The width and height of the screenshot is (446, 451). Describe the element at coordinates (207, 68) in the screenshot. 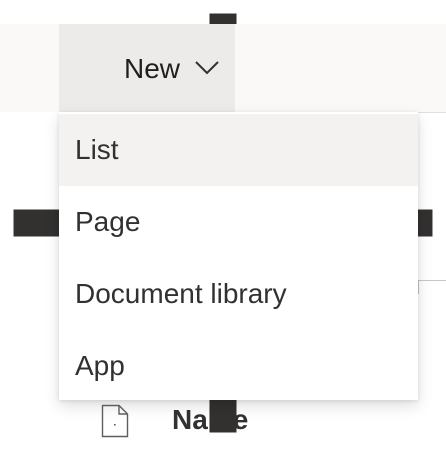

I see `chevron-down-icon` at that location.